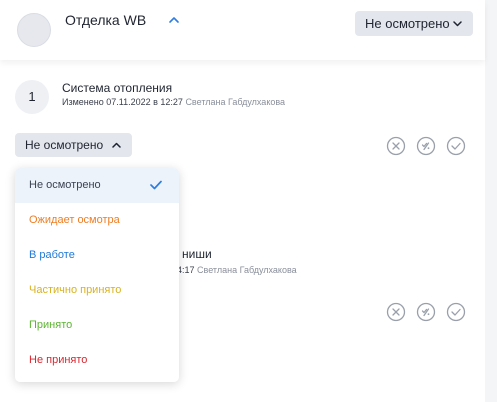 The width and height of the screenshot is (497, 402). What do you see at coordinates (75, 290) in the screenshot?
I see `status-option-label: Частично принято` at bounding box center [75, 290].